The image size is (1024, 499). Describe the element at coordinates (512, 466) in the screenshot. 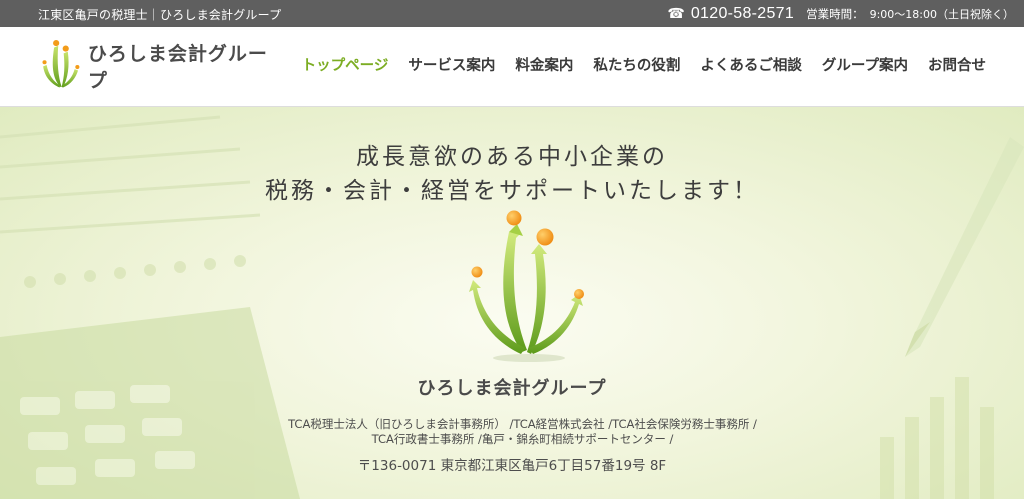

I see `office-address: 〒136-0071 東京都江東区亀戸6丁目57番19号 8F` at that location.